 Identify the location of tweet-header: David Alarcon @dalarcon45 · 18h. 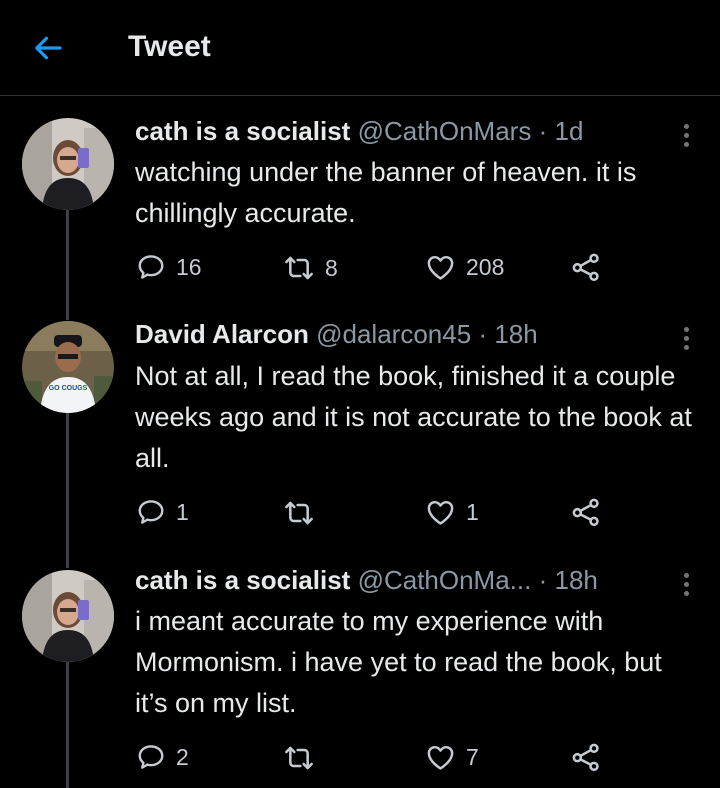
(336, 334).